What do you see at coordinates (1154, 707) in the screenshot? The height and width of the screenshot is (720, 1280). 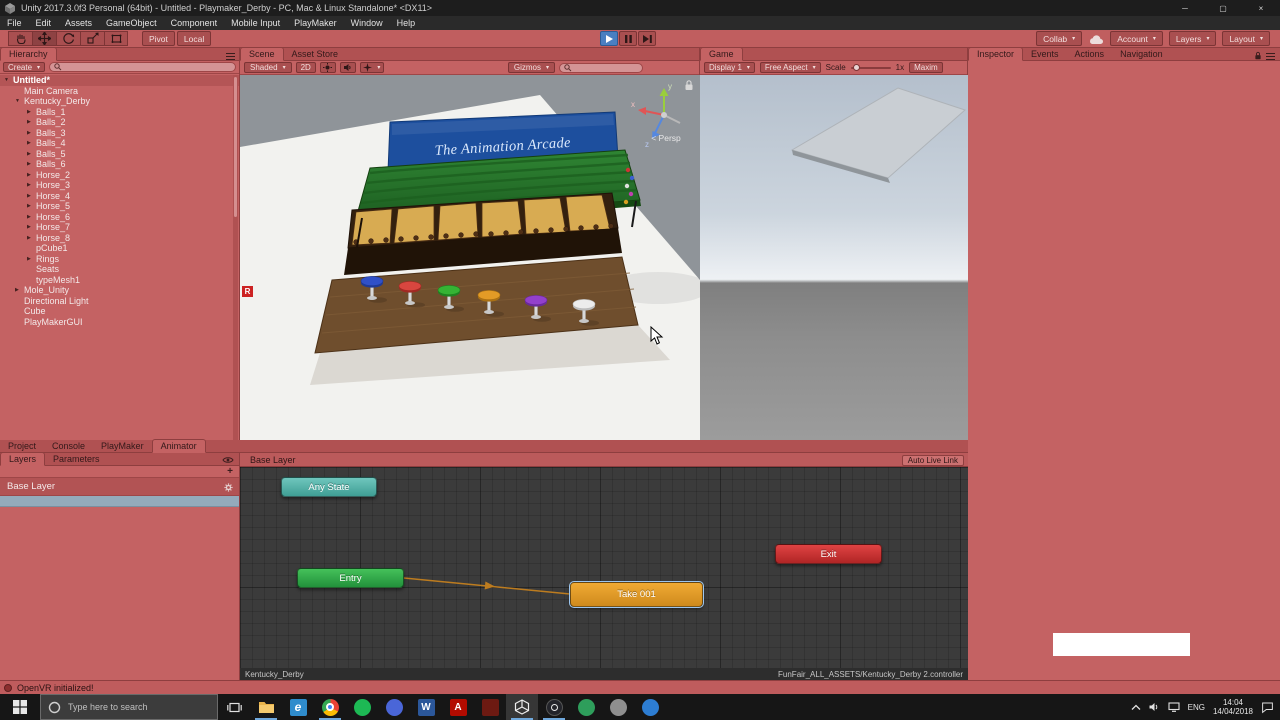 I see `volume-icon` at bounding box center [1154, 707].